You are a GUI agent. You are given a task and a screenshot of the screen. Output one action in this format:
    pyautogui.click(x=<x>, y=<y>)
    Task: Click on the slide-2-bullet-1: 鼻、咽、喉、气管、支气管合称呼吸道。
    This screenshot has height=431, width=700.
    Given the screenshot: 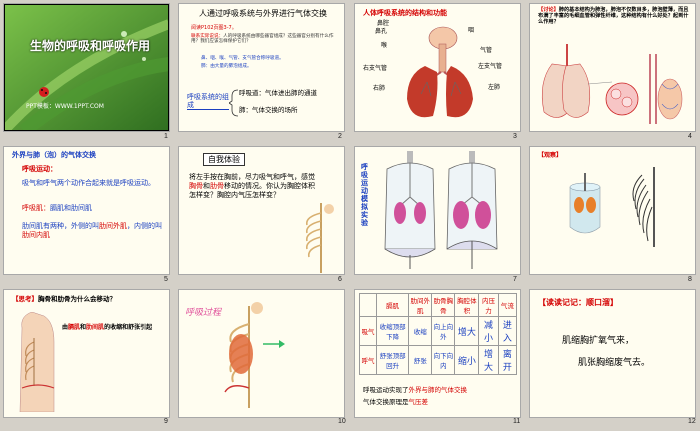 What is the action you would take?
    pyautogui.click(x=242, y=58)
    